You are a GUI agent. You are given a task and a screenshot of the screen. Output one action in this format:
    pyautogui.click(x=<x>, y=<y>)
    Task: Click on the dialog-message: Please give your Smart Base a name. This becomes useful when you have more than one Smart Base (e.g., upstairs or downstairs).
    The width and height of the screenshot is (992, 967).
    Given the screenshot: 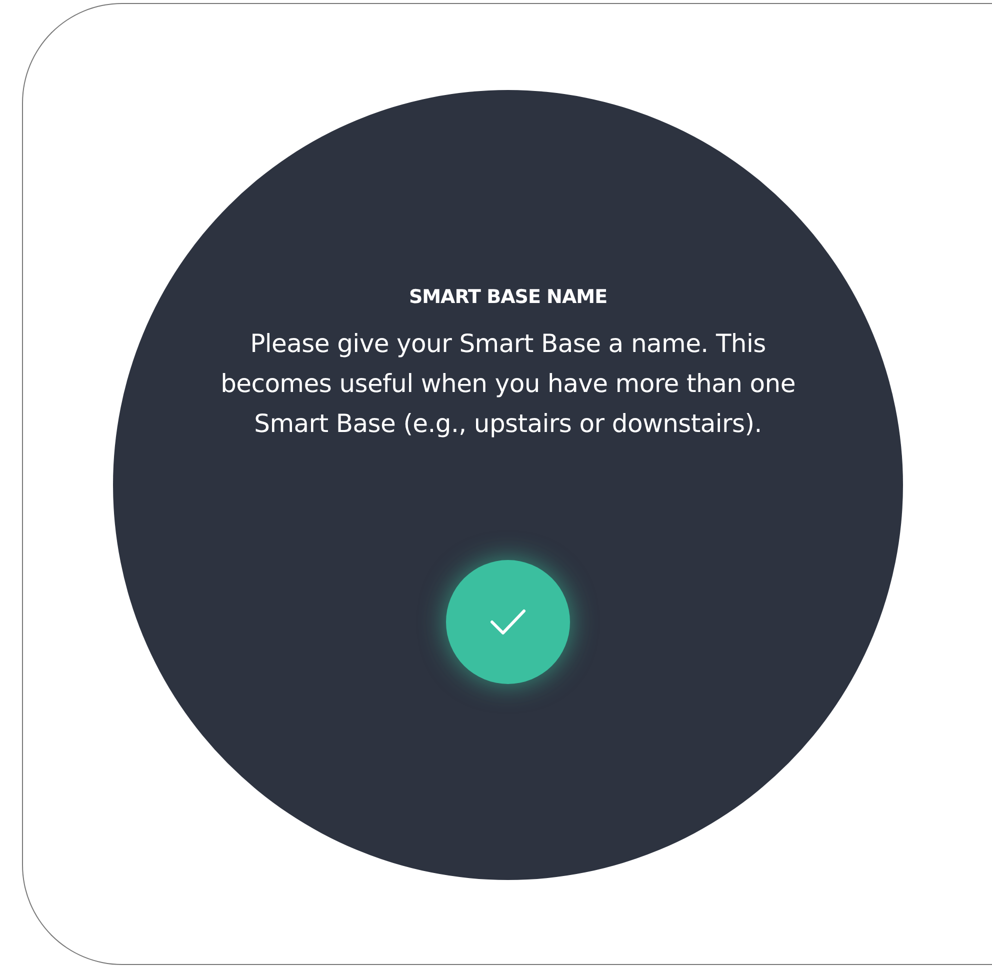 What is the action you would take?
    pyautogui.click(x=508, y=384)
    